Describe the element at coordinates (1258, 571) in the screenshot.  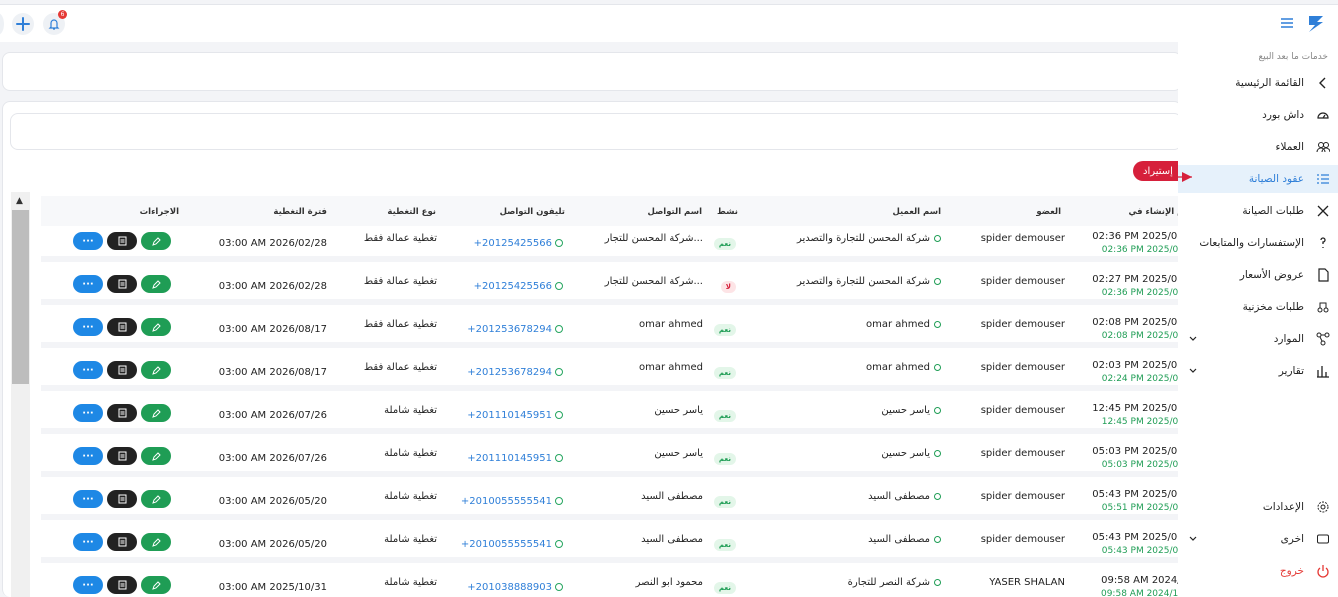
I see `sidebar-item-logout: خروج` at that location.